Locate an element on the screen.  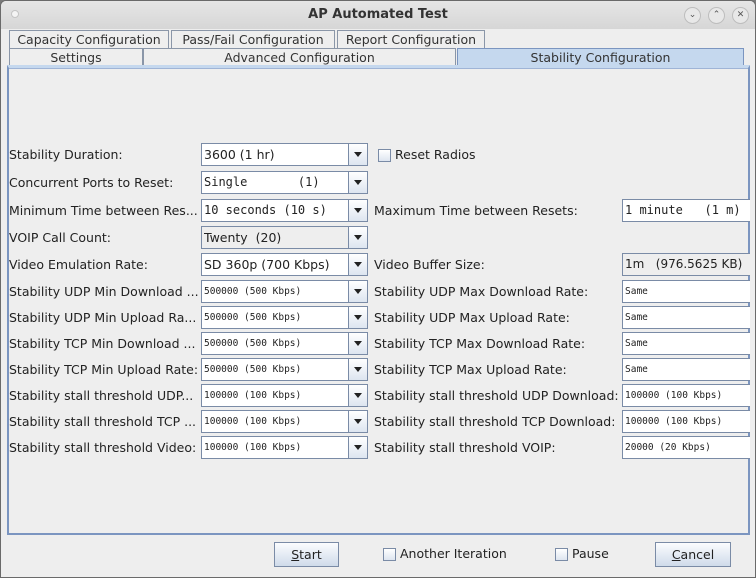
udp-min-upload-combo: 500000 (500 Kbps) is located at coordinates (284, 317).